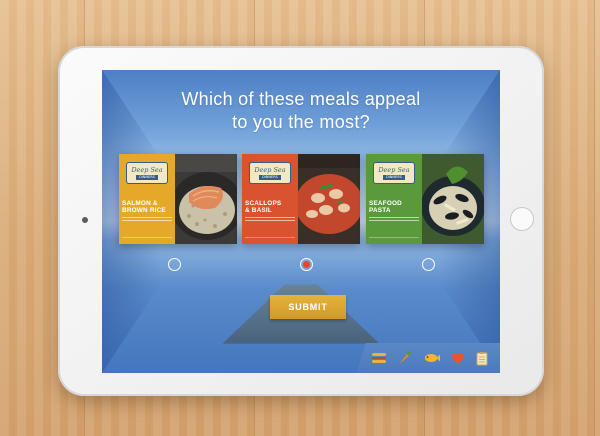 The image size is (600, 436). What do you see at coordinates (147, 199) in the screenshot?
I see `meal-info-panel: Deep Sea DINNERS SALMON & BROWN RICE` at bounding box center [147, 199].